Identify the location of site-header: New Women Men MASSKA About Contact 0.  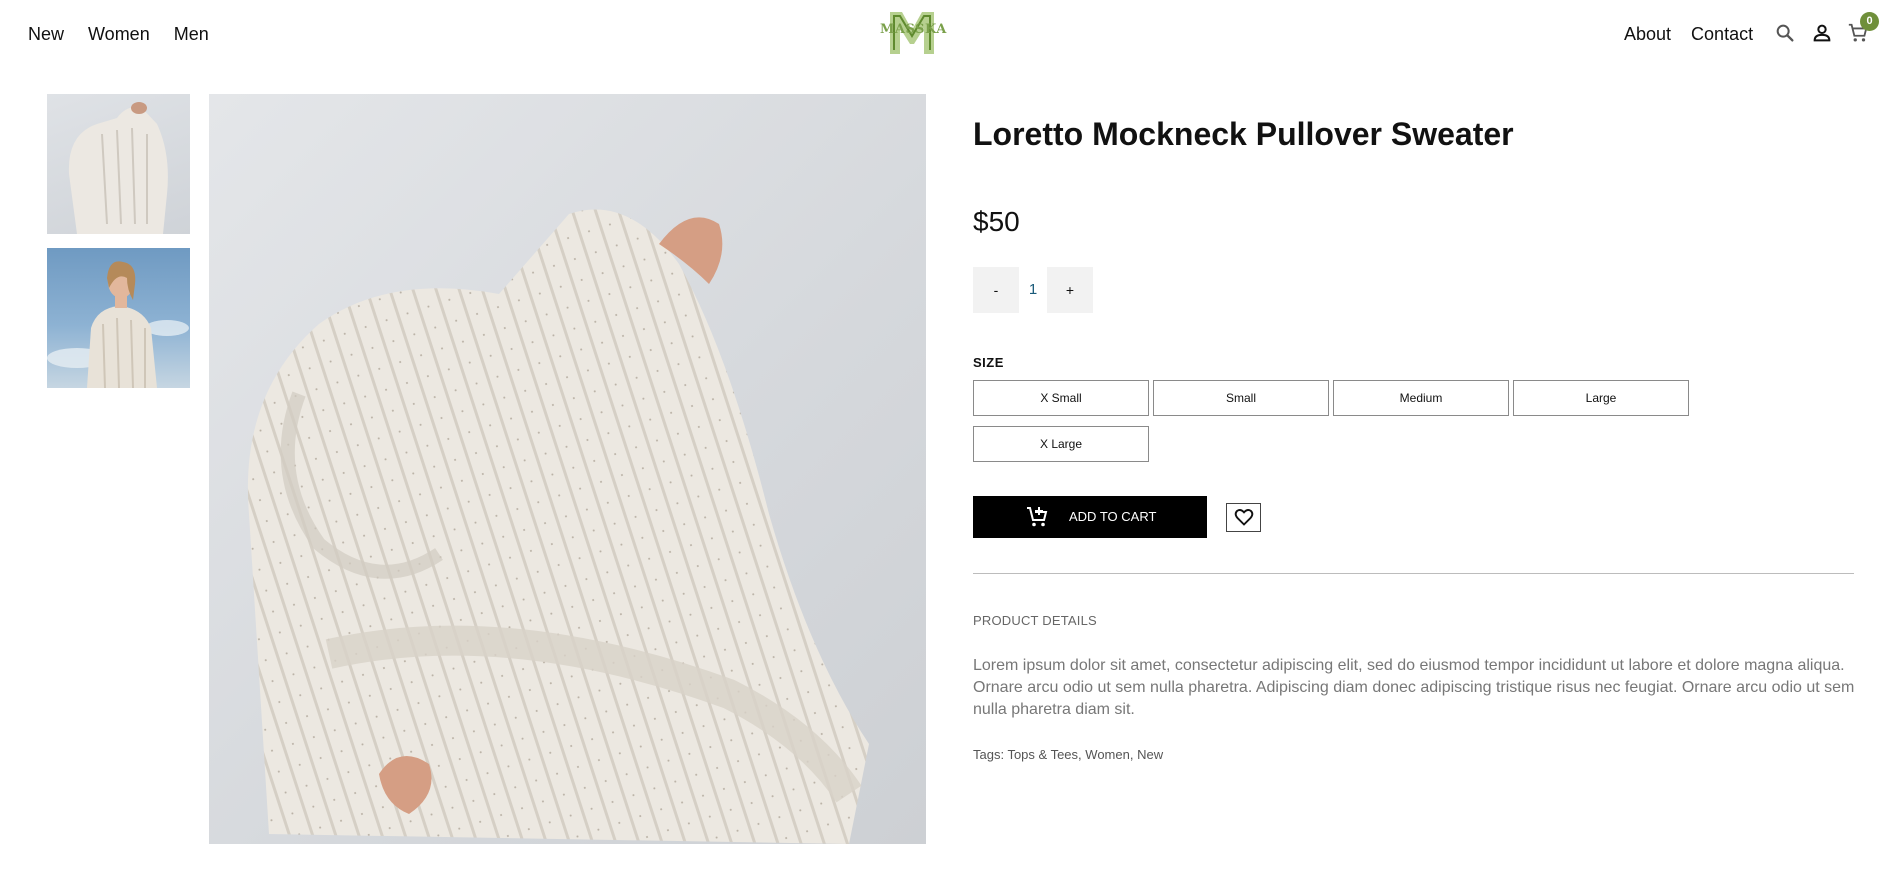
(948, 36).